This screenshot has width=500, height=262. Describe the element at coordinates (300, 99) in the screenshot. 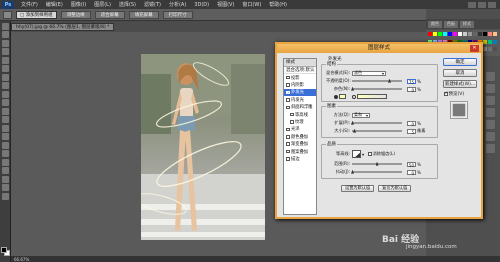

I see `fx-item: 内发光` at that location.